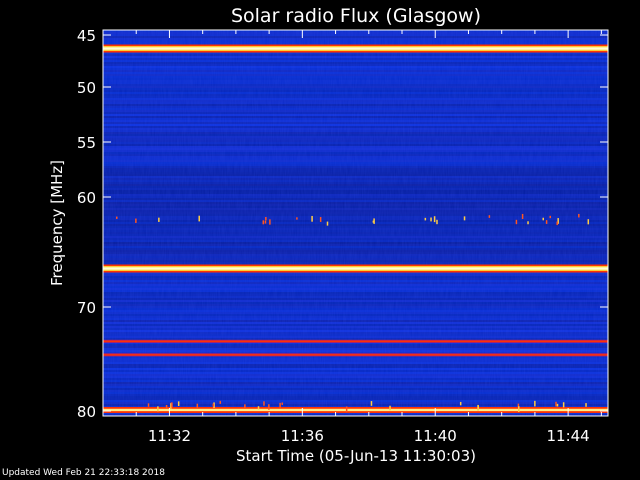  What do you see at coordinates (169, 436) in the screenshot?
I see `x-tick-label: 11:32` at bounding box center [169, 436].